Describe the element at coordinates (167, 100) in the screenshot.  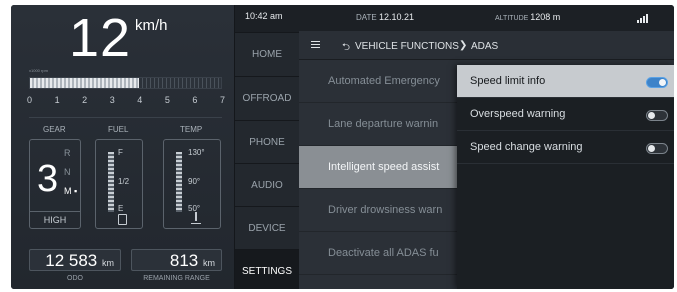
I see `rpm-tick-label: 5` at that location.